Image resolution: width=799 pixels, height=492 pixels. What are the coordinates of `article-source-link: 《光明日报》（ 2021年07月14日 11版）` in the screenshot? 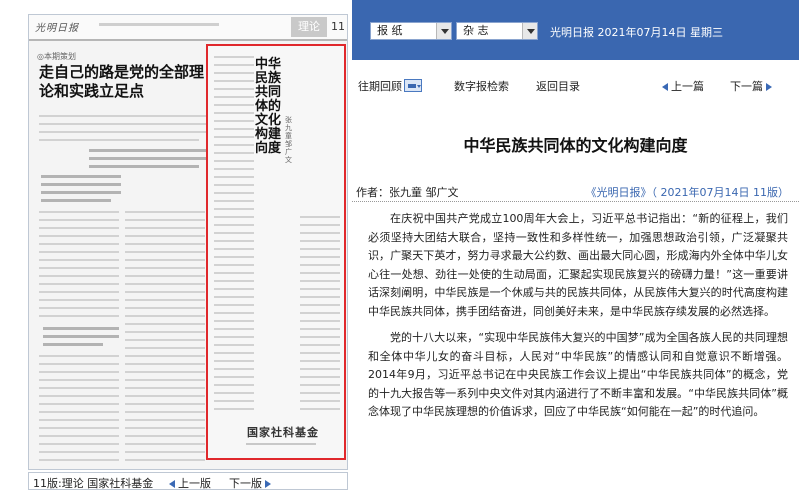 It's located at (687, 192).